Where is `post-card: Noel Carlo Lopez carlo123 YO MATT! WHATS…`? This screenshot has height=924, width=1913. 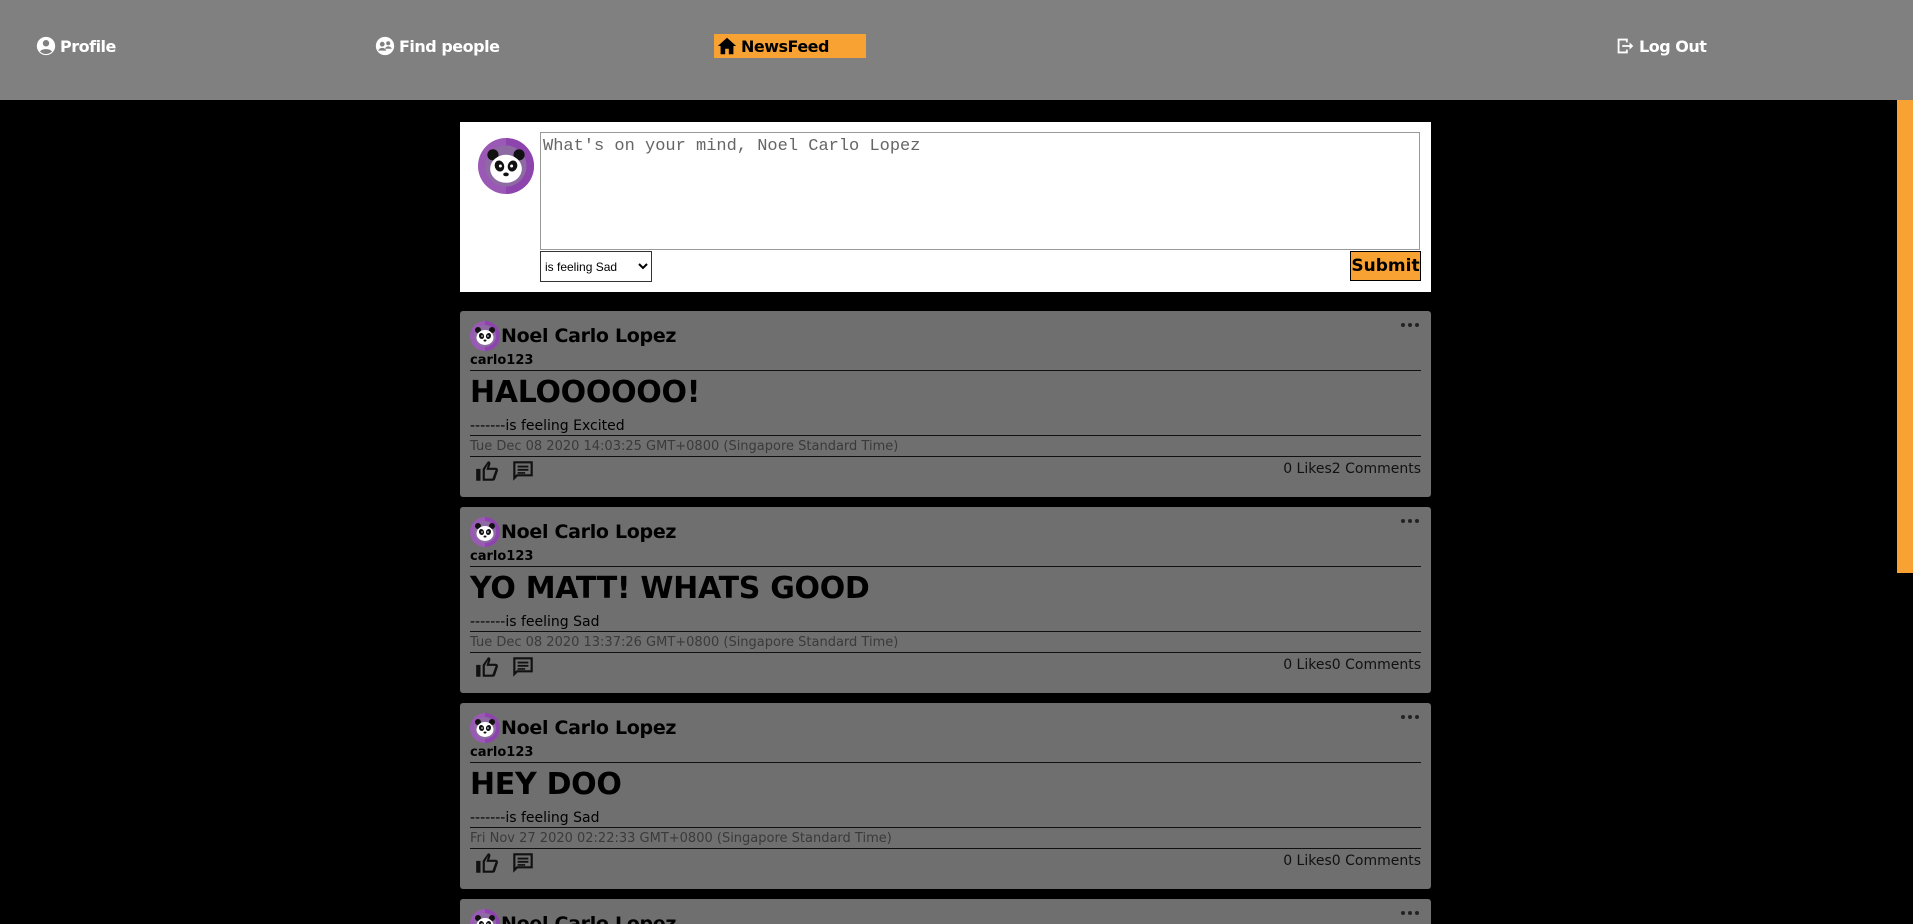
post-card: Noel Carlo Lopez carlo123 YO MATT! WHATS… is located at coordinates (945, 600).